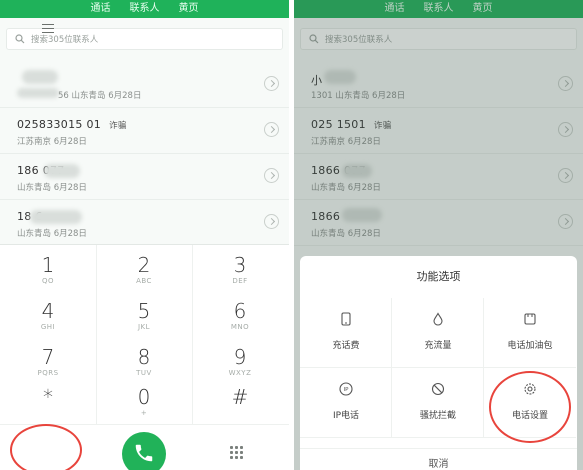  What do you see at coordinates (438, 333) in the screenshot?
I see `option-data: 充流量` at bounding box center [438, 333].